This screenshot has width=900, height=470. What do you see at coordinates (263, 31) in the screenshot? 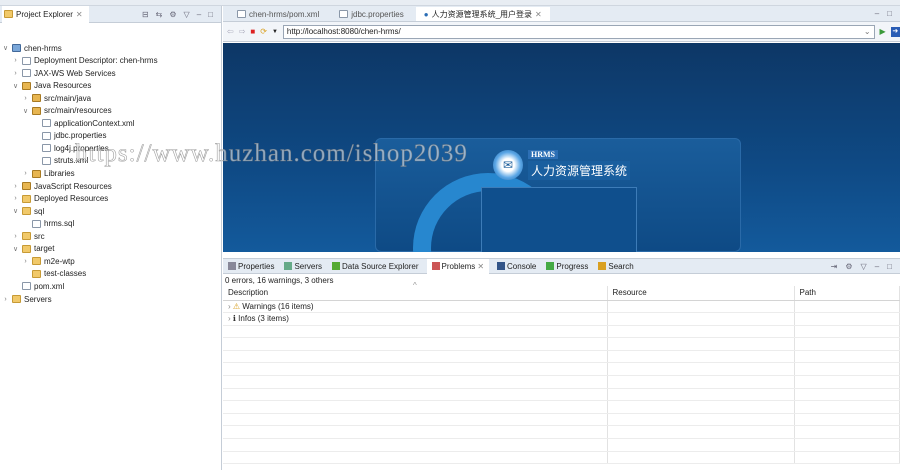
I see `refresh-icon: ⟳` at bounding box center [263, 31].